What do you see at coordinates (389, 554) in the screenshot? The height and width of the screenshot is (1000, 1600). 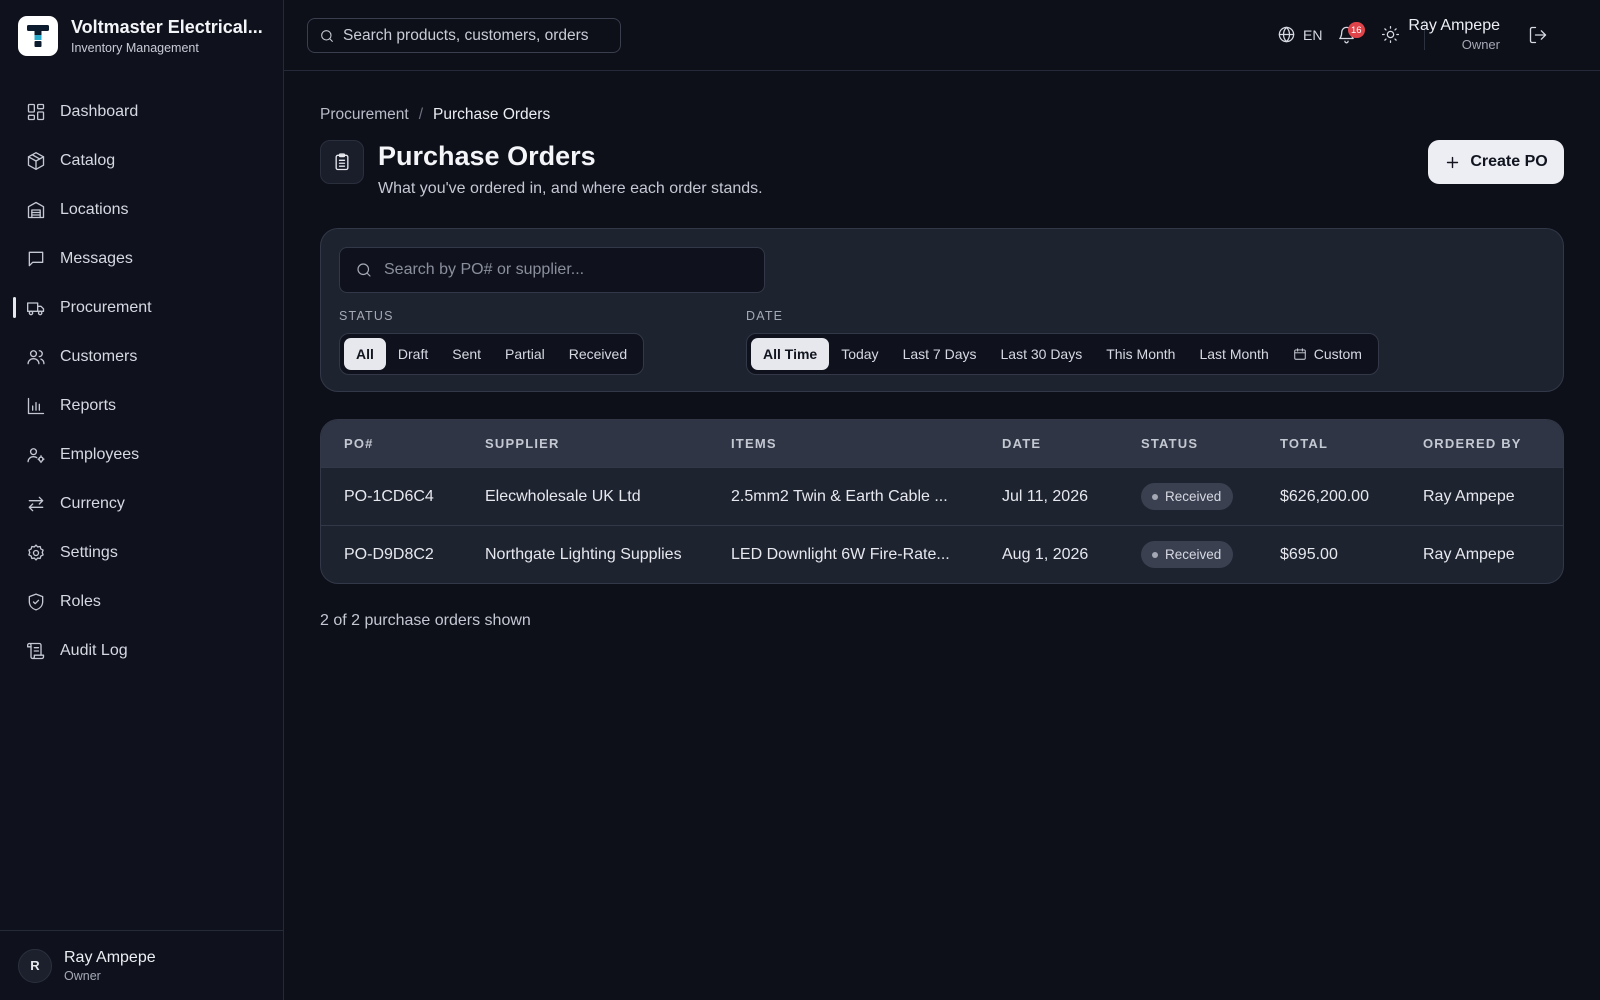 I see `po-number: PO-D9D8C2` at bounding box center [389, 554].